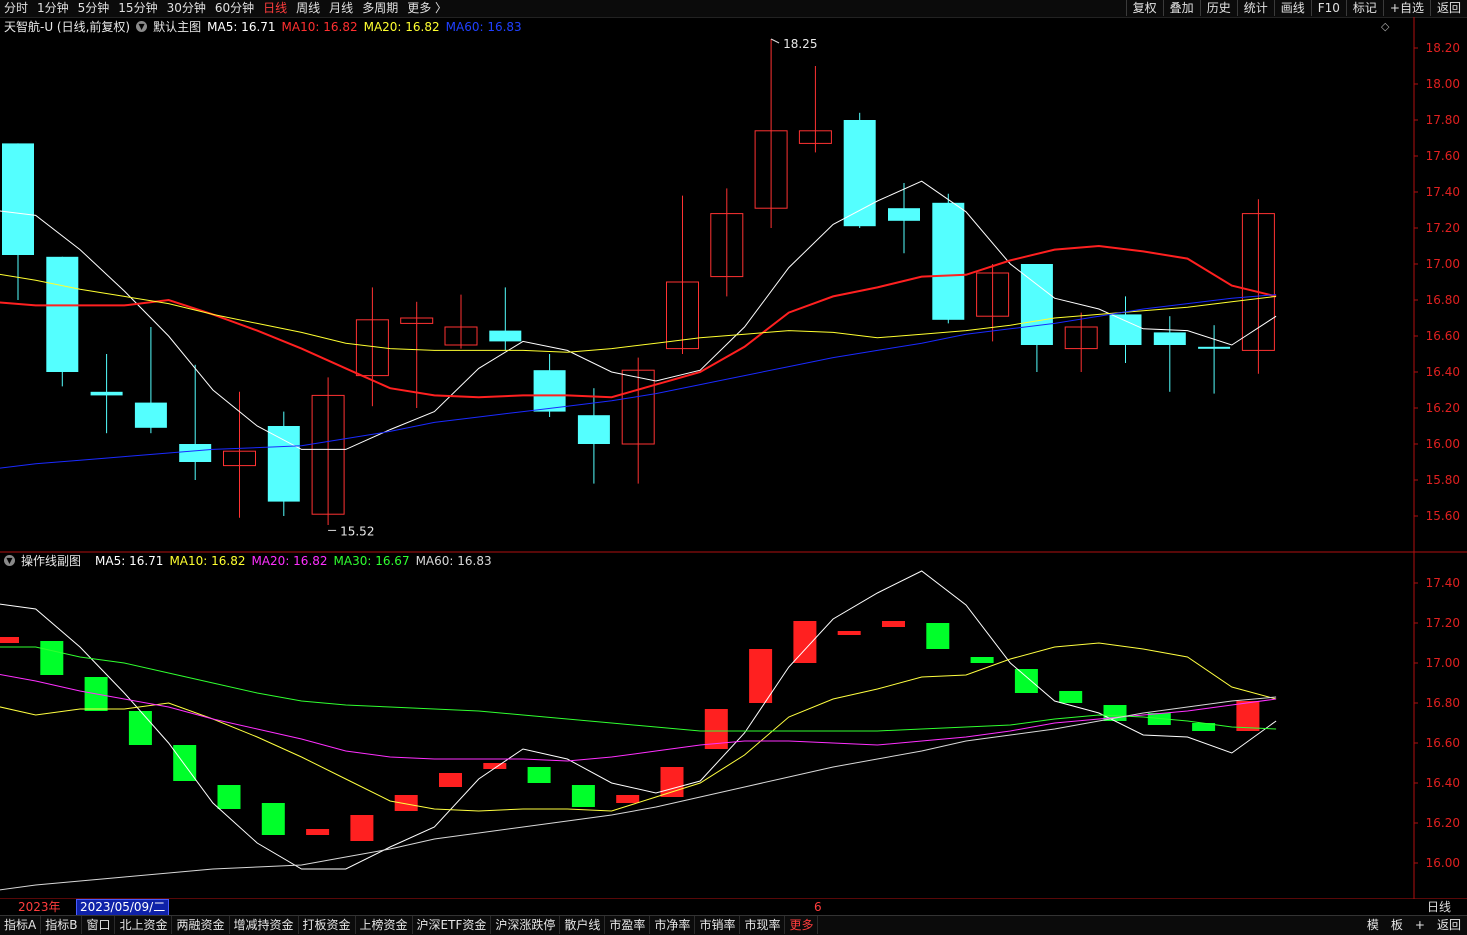 The height and width of the screenshot is (935, 1467). What do you see at coordinates (1443, 84) in the screenshot?
I see `y-tick-label: 18.00` at bounding box center [1443, 84].